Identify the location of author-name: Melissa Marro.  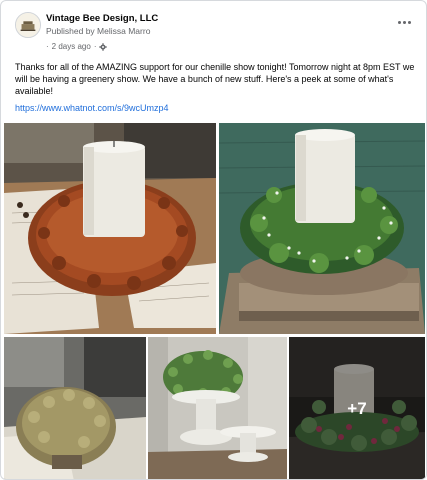
(123, 31).